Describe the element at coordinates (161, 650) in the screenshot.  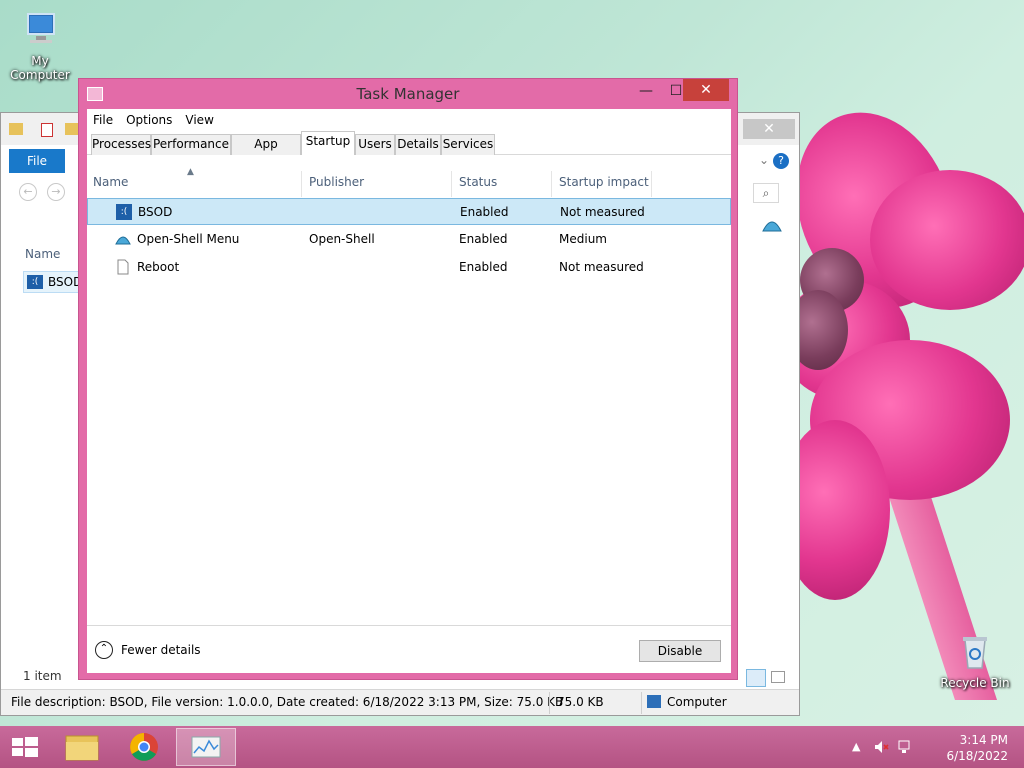
I see `fewer-details-label: Fewer details` at that location.